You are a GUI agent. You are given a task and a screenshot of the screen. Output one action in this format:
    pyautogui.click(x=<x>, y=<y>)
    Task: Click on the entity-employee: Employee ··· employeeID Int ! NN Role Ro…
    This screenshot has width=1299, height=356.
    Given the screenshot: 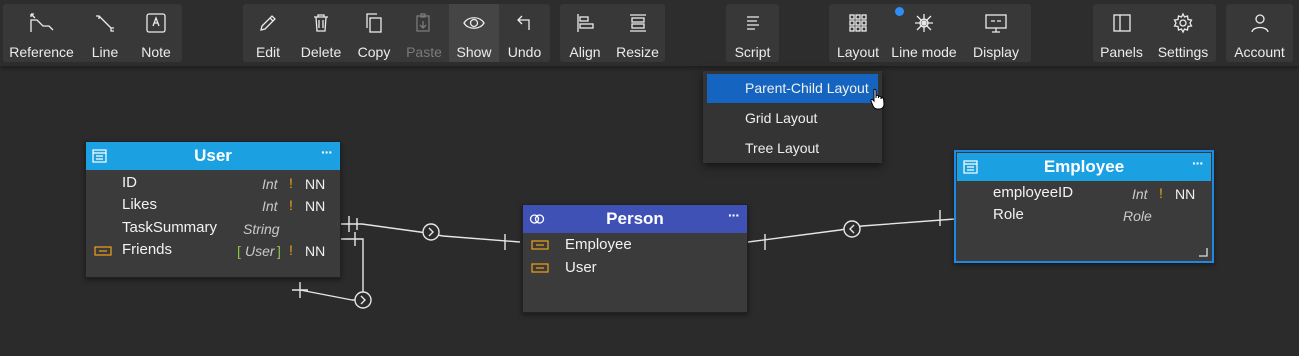 What is the action you would take?
    pyautogui.click(x=1084, y=206)
    